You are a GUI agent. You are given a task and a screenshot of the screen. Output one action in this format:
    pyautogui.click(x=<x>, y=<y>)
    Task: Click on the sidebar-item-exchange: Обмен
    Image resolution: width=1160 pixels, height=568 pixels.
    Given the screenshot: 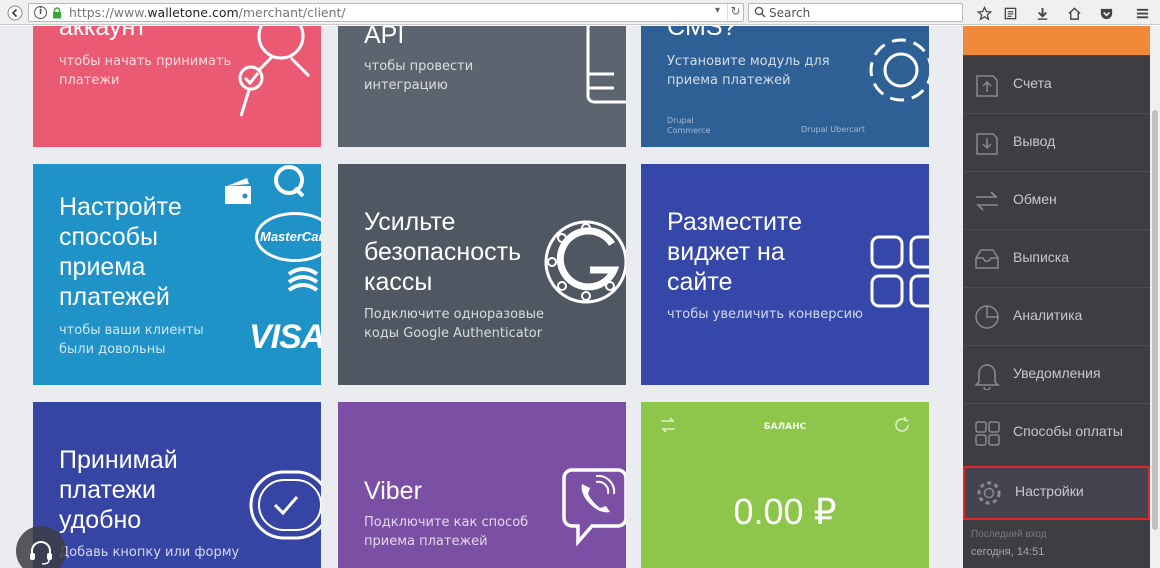 What is the action you would take?
    pyautogui.click(x=1056, y=200)
    